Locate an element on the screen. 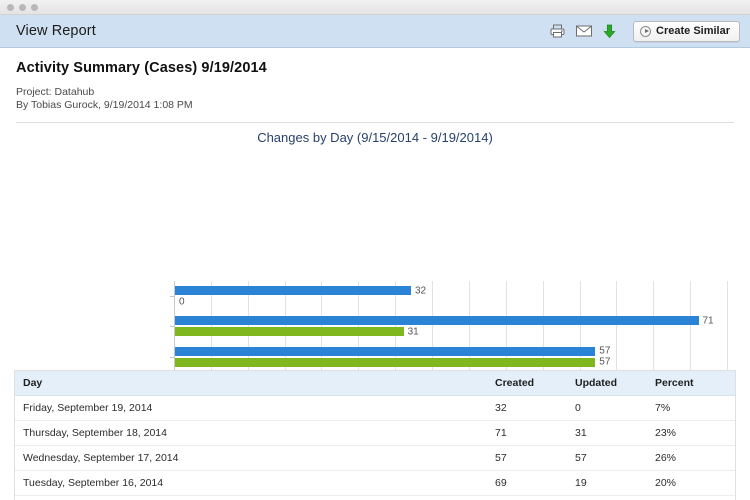 The image size is (750, 500). cell-updated: 26 is located at coordinates (615, 498).